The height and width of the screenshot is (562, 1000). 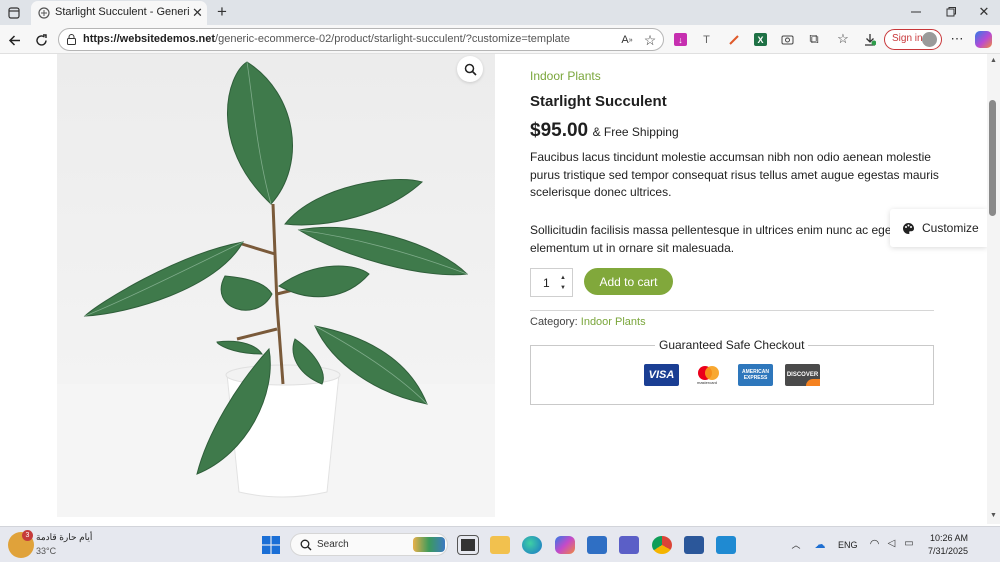 I want to click on category-link: Indoor Plants, so click(x=613, y=322).